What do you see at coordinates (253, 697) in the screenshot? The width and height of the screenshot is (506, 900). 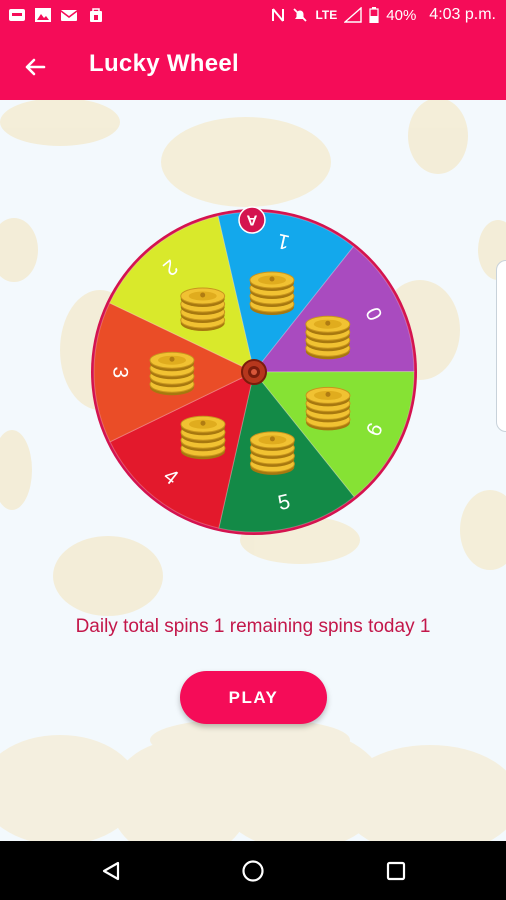 I see `play-button: PLAY` at bounding box center [253, 697].